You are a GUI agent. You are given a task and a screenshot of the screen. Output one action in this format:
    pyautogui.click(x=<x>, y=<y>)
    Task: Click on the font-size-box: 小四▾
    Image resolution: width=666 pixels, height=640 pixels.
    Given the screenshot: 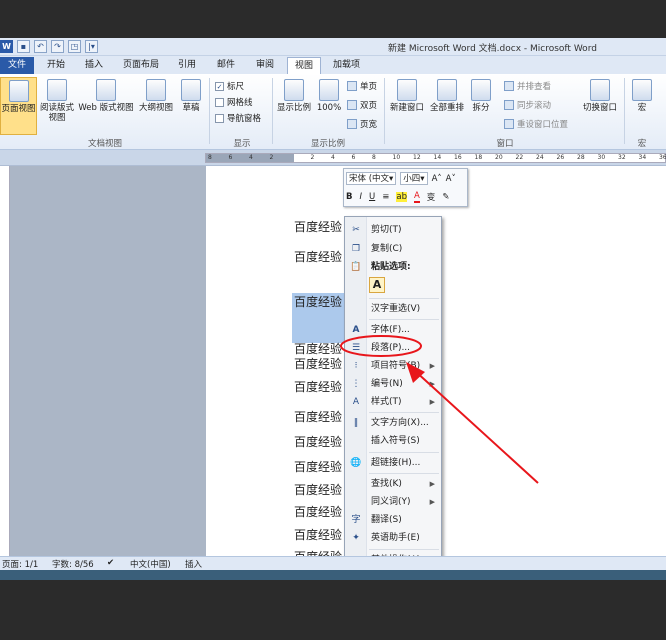 What is the action you would take?
    pyautogui.click(x=414, y=178)
    